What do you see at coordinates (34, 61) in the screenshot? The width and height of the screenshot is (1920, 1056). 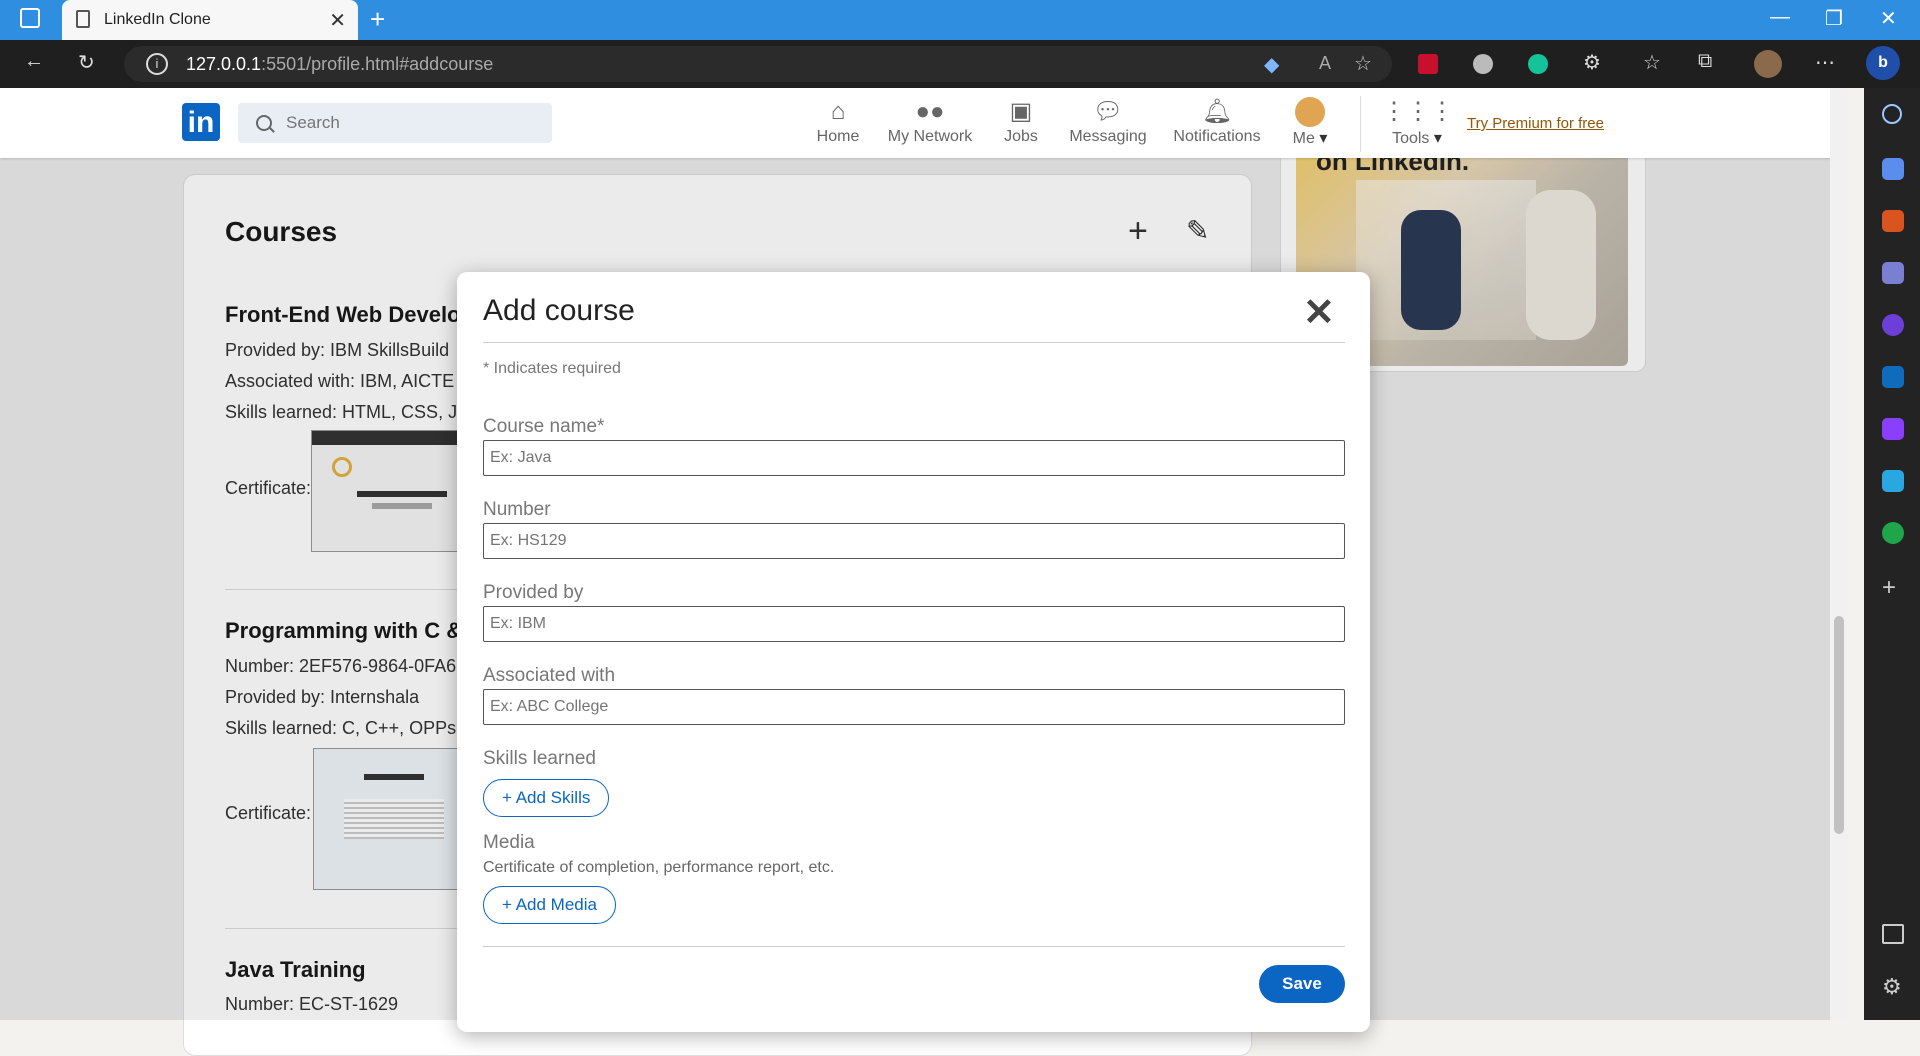 I see `back-icon: ←` at bounding box center [34, 61].